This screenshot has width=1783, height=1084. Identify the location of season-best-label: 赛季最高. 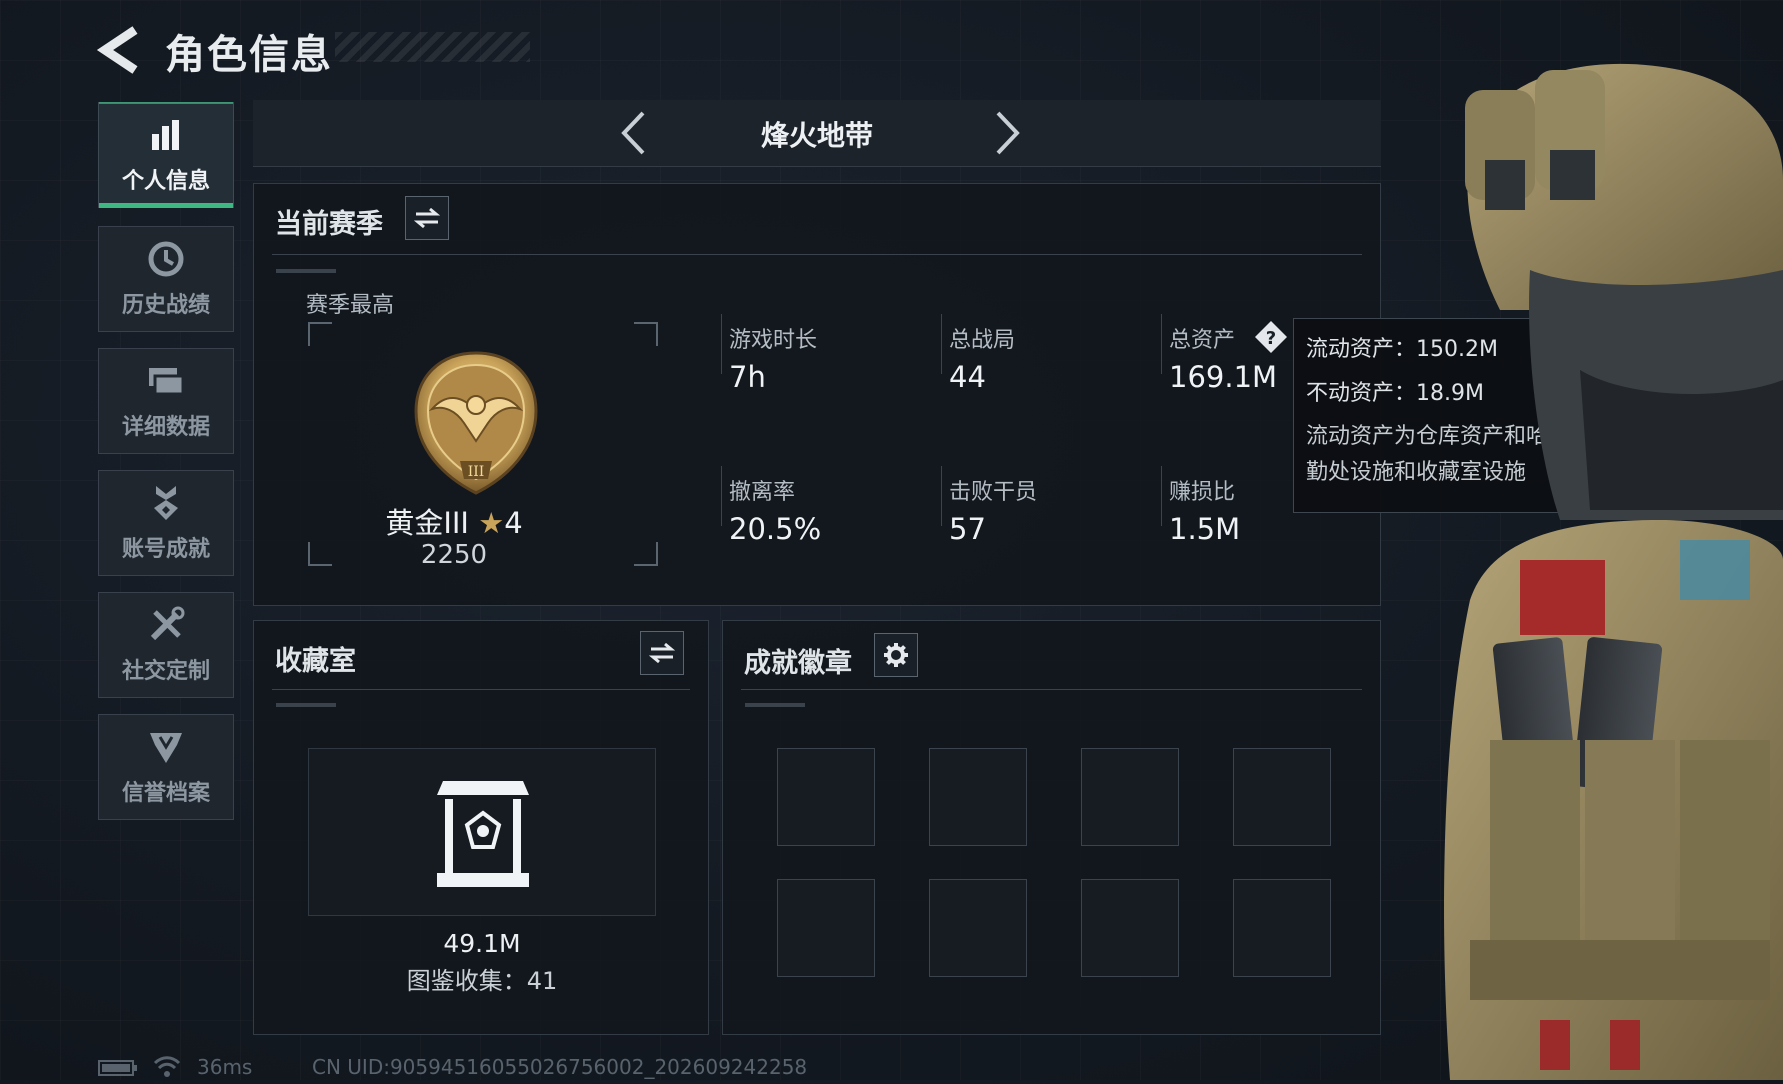
(350, 305).